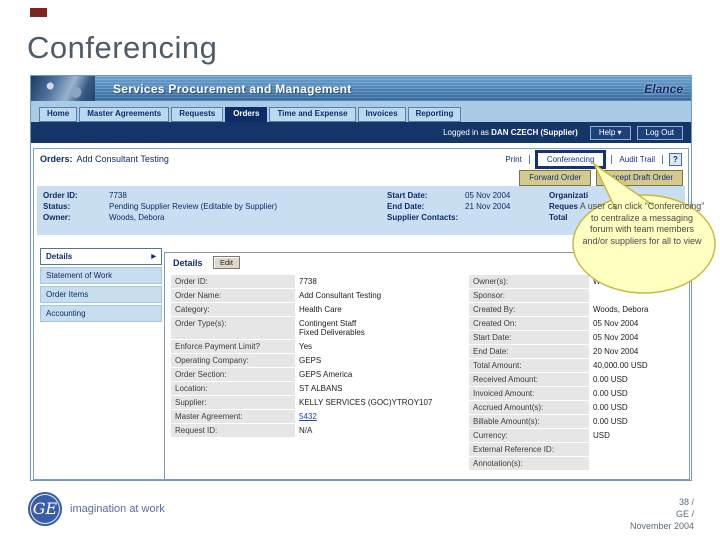 This screenshot has width=720, height=540. What do you see at coordinates (101, 294) in the screenshot?
I see `sidebar-item: Order Items` at bounding box center [101, 294].